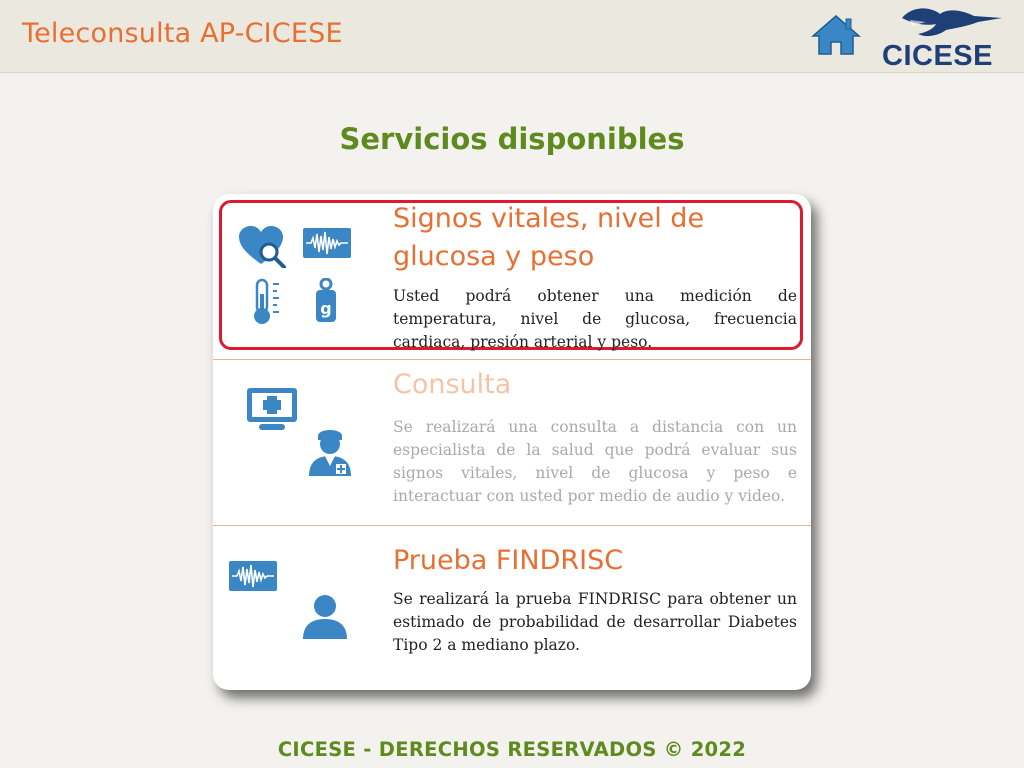 The image size is (1024, 768). What do you see at coordinates (512, 139) in the screenshot?
I see `page-title: Servicios disponibles` at bounding box center [512, 139].